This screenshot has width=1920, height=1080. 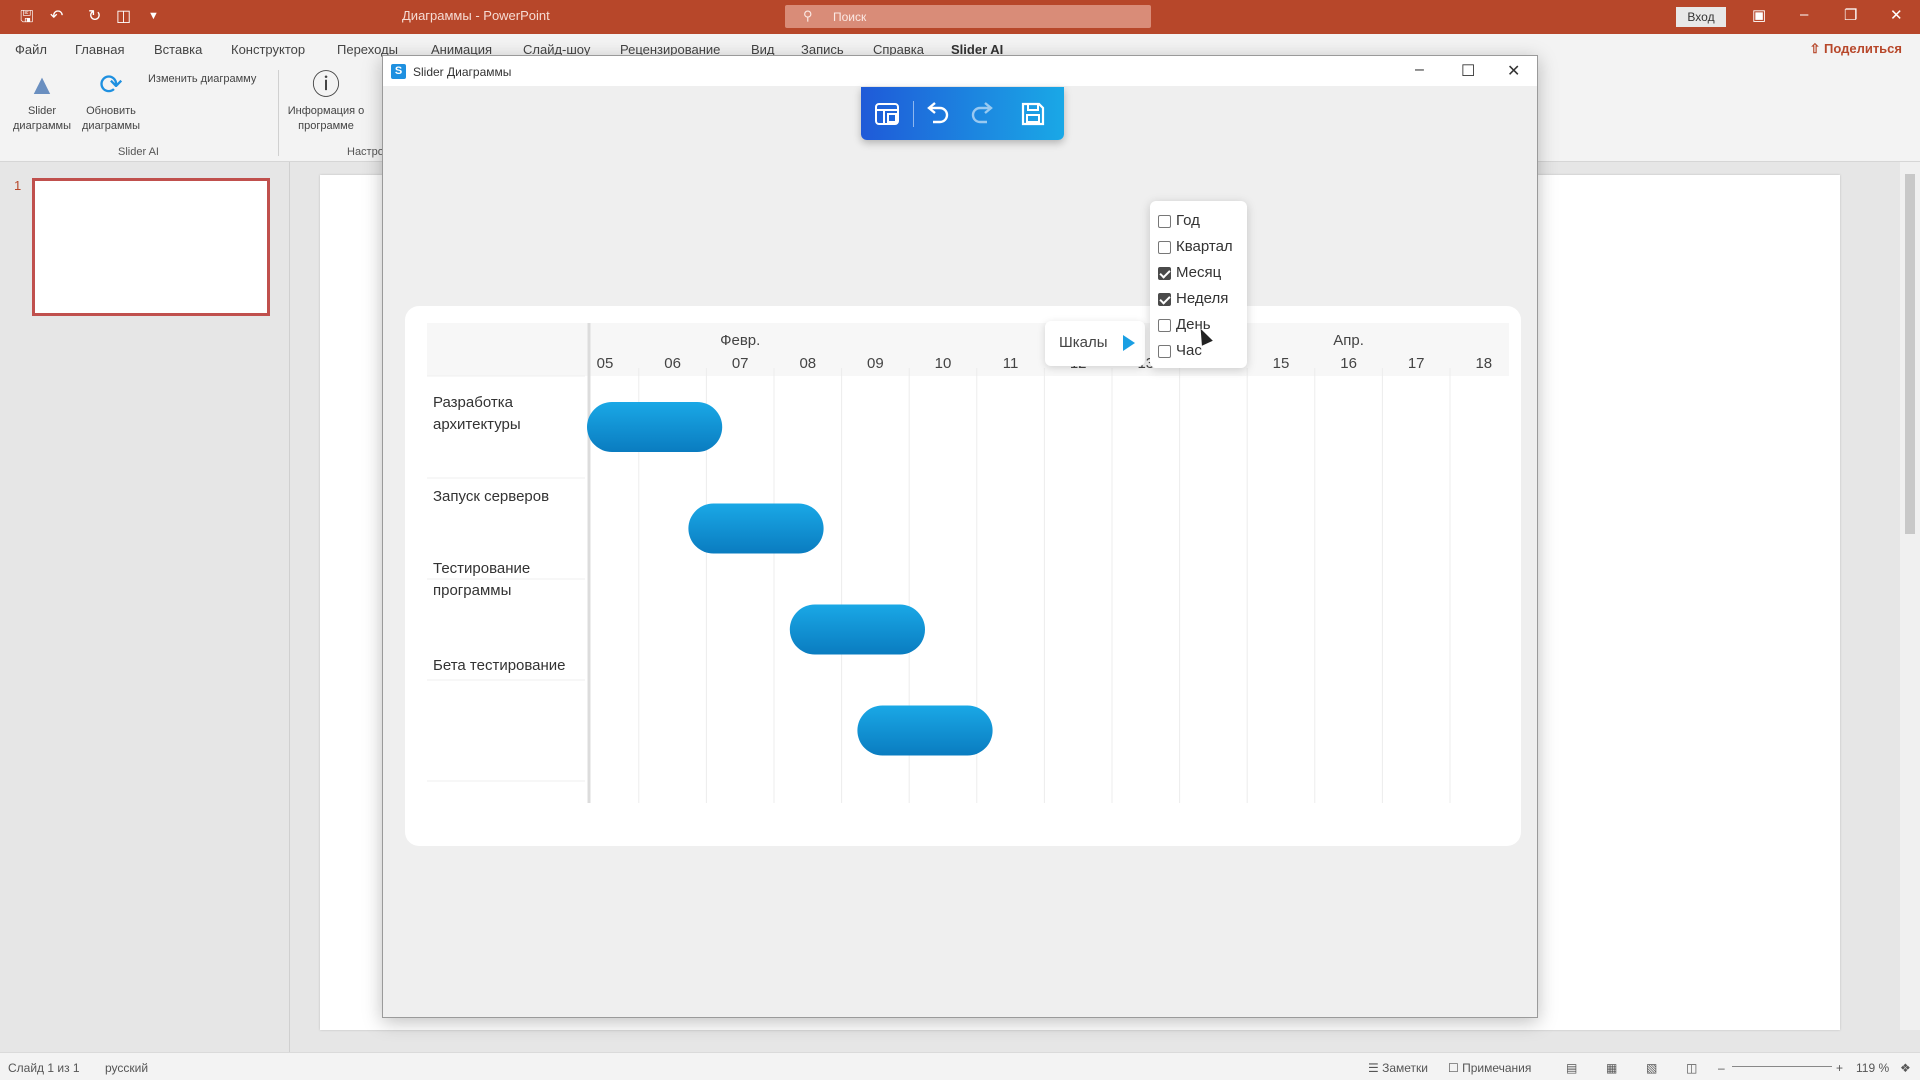 What do you see at coordinates (1033, 114) in the screenshot?
I see `save-icon` at bounding box center [1033, 114].